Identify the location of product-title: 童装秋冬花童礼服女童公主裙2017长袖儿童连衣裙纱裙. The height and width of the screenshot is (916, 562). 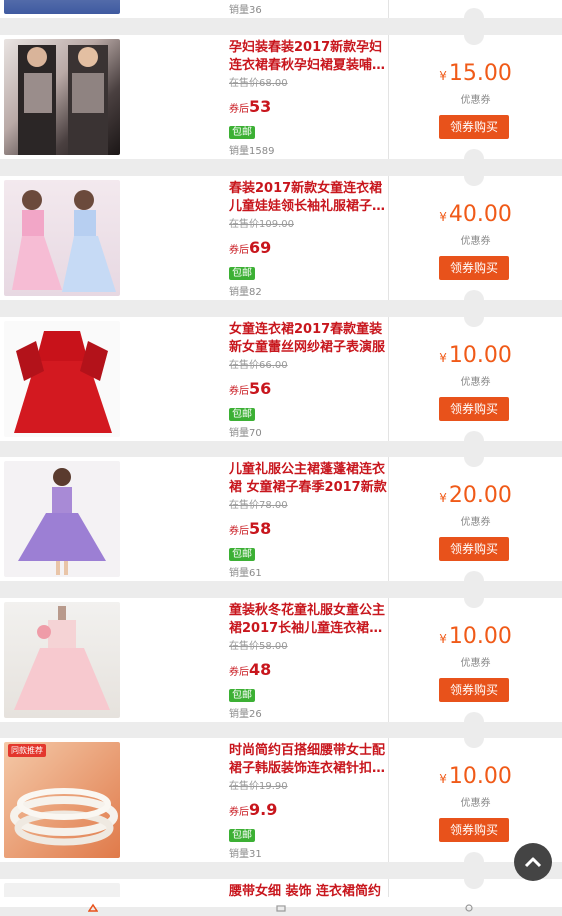
(308, 620).